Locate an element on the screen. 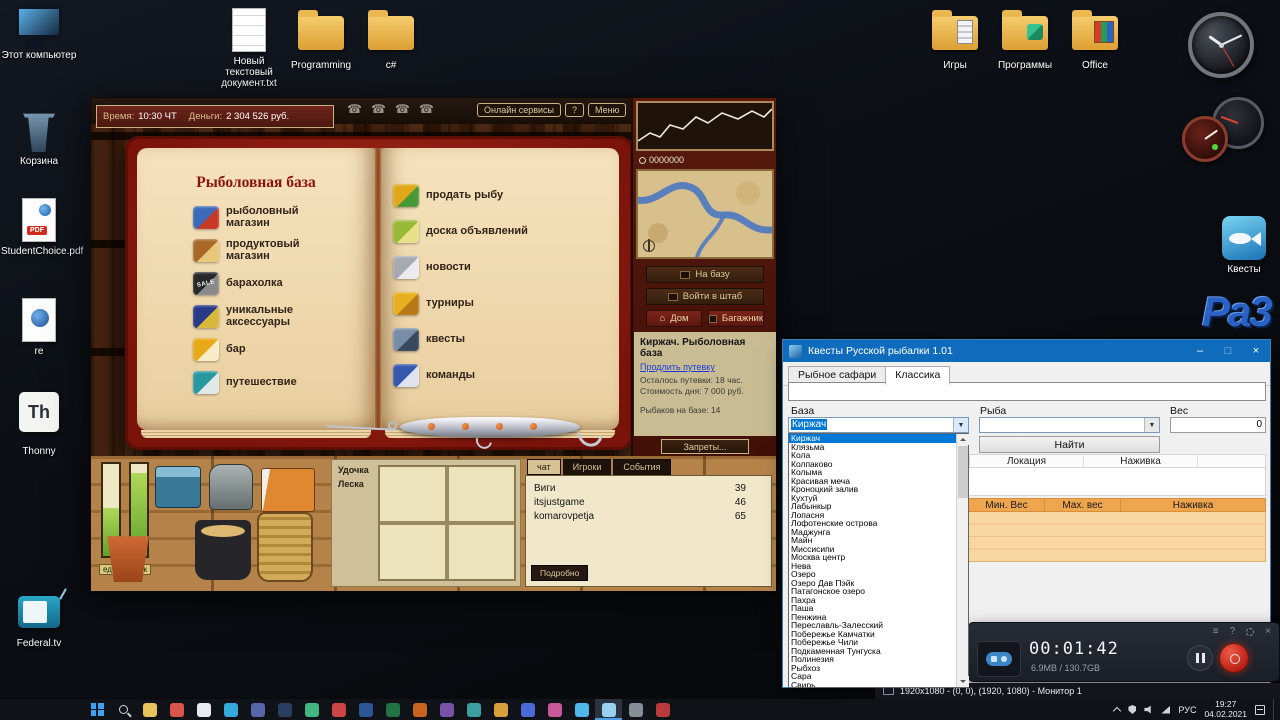 Image resolution: width=1280 pixels, height=720 pixels. tab-players: Игроки is located at coordinates (587, 467).